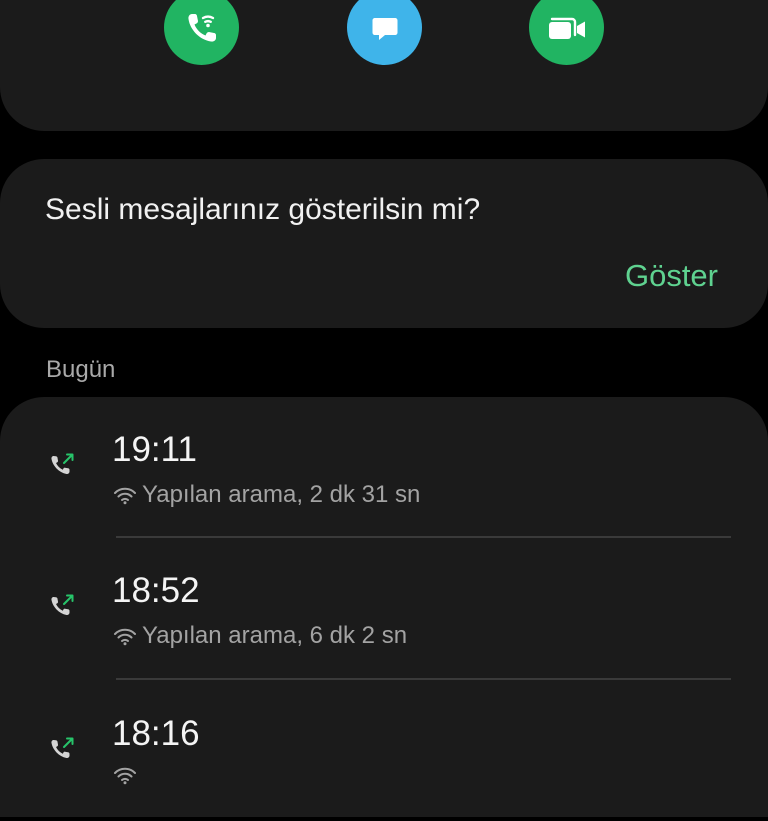 The image size is (768, 821). I want to click on message-button, so click(384, 32).